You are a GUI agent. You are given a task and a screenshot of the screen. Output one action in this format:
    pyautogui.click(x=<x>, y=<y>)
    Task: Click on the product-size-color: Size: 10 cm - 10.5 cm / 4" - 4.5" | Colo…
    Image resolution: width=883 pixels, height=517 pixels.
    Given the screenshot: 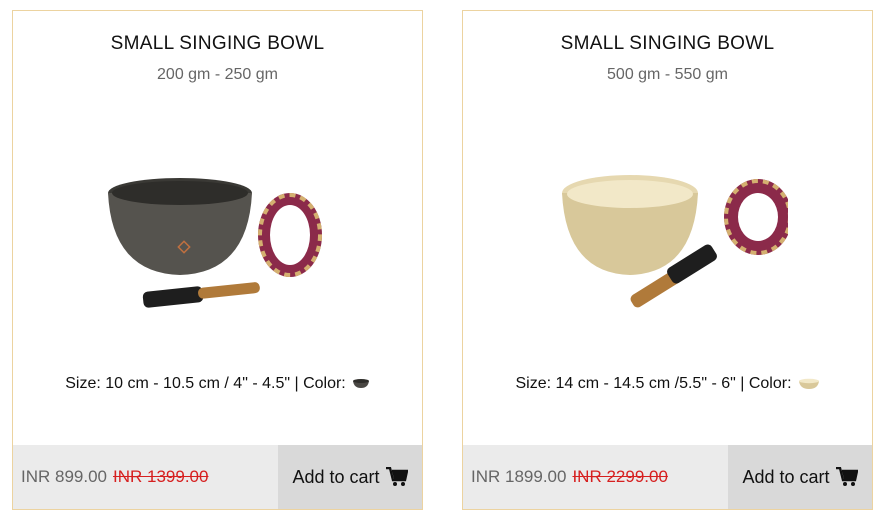 What is the action you would take?
    pyautogui.click(x=217, y=384)
    